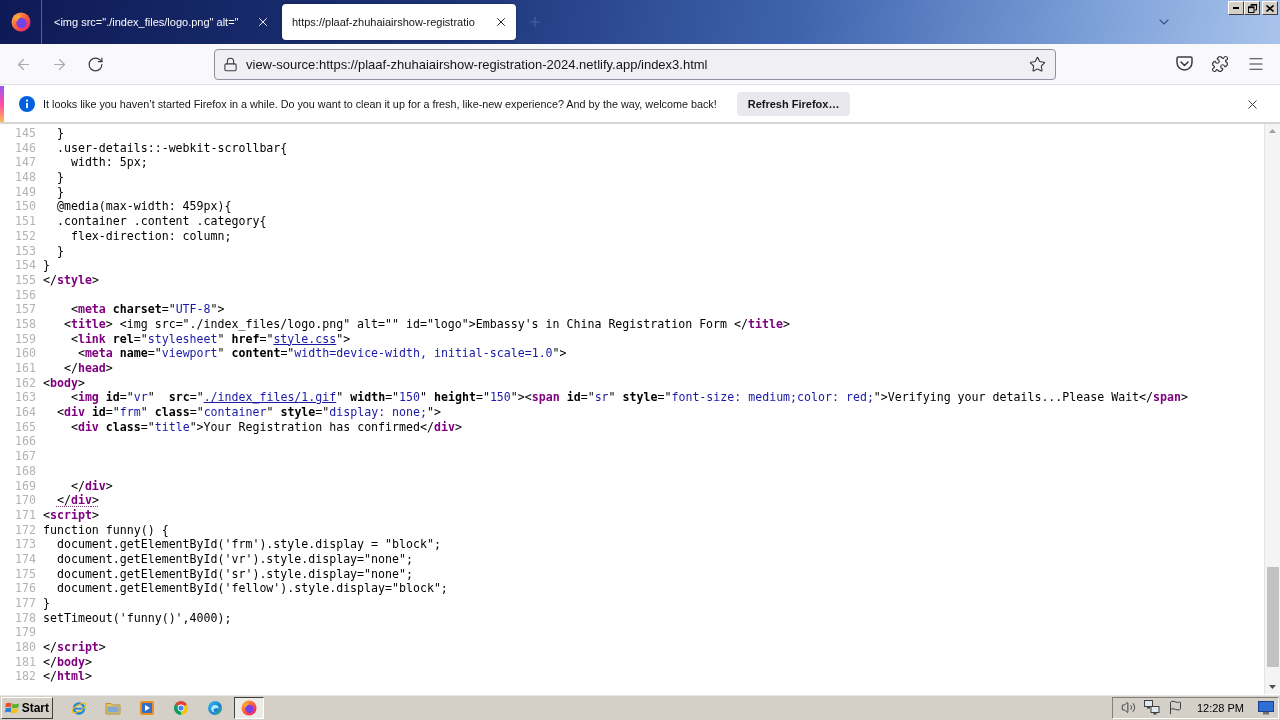 The height and width of the screenshot is (720, 1280). Describe the element at coordinates (25, 486) in the screenshot. I see `line-number: 169` at that location.